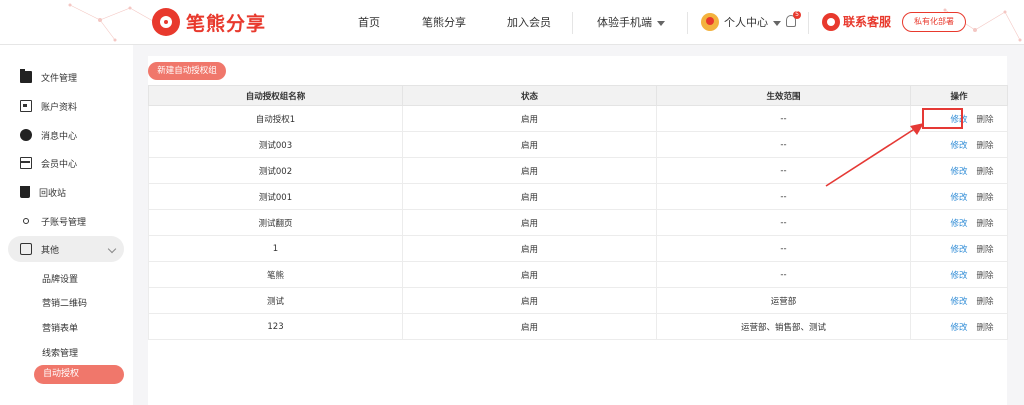 Image resolution: width=1024 pixels, height=405 pixels. I want to click on cell-scope: 运营部, so click(783, 300).